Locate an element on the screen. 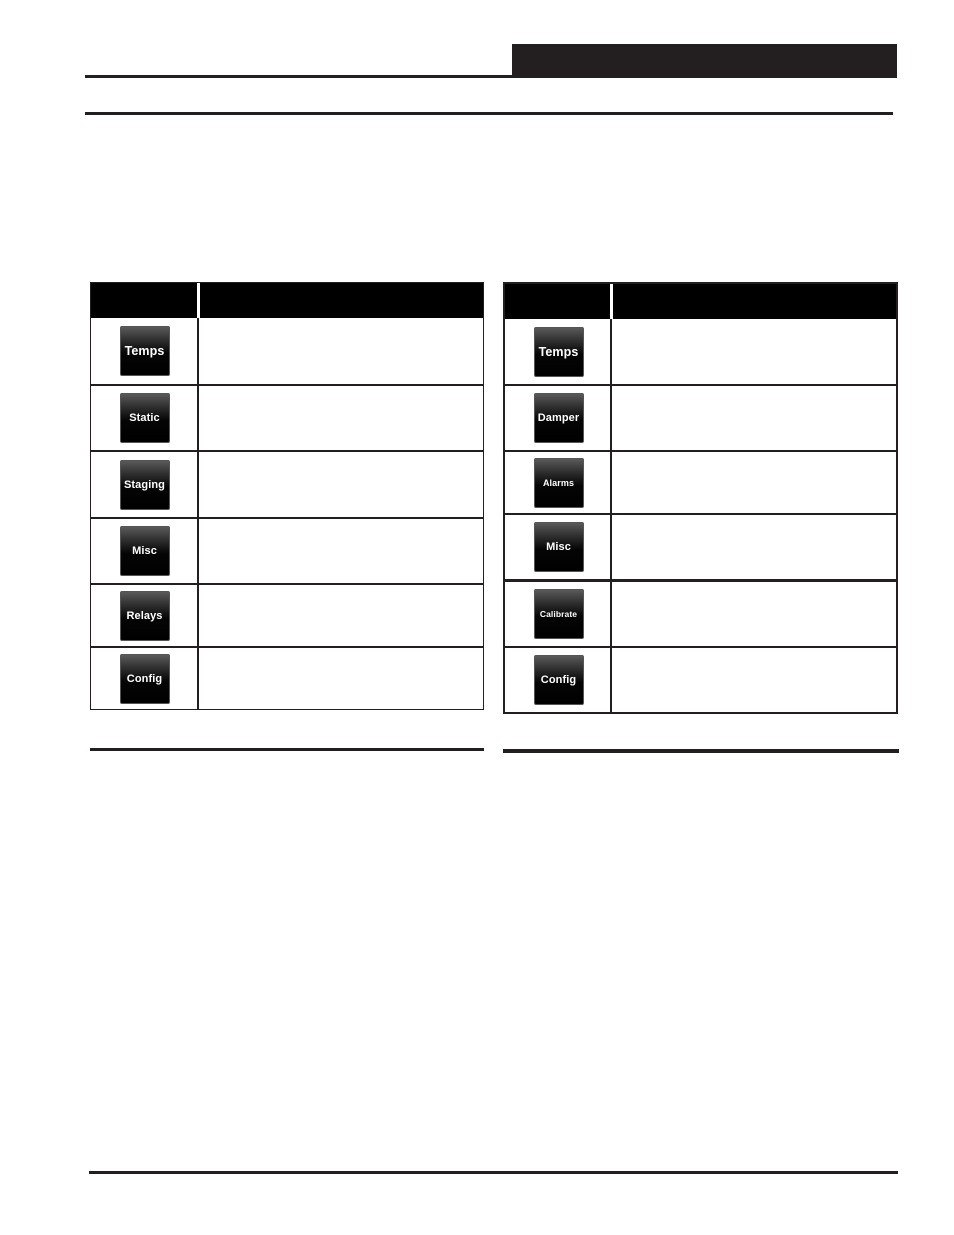 This screenshot has height=1235, width=954. table-row: Damper is located at coordinates (700, 418).